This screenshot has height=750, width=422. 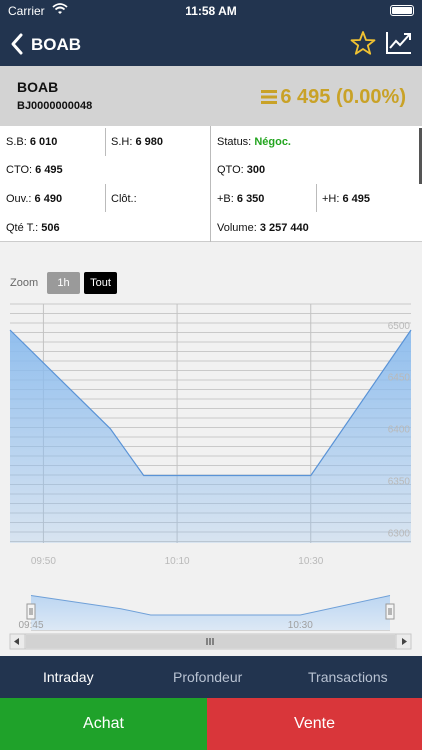 What do you see at coordinates (177, 561) in the screenshot?
I see `x-tick-label: 10:10` at bounding box center [177, 561].